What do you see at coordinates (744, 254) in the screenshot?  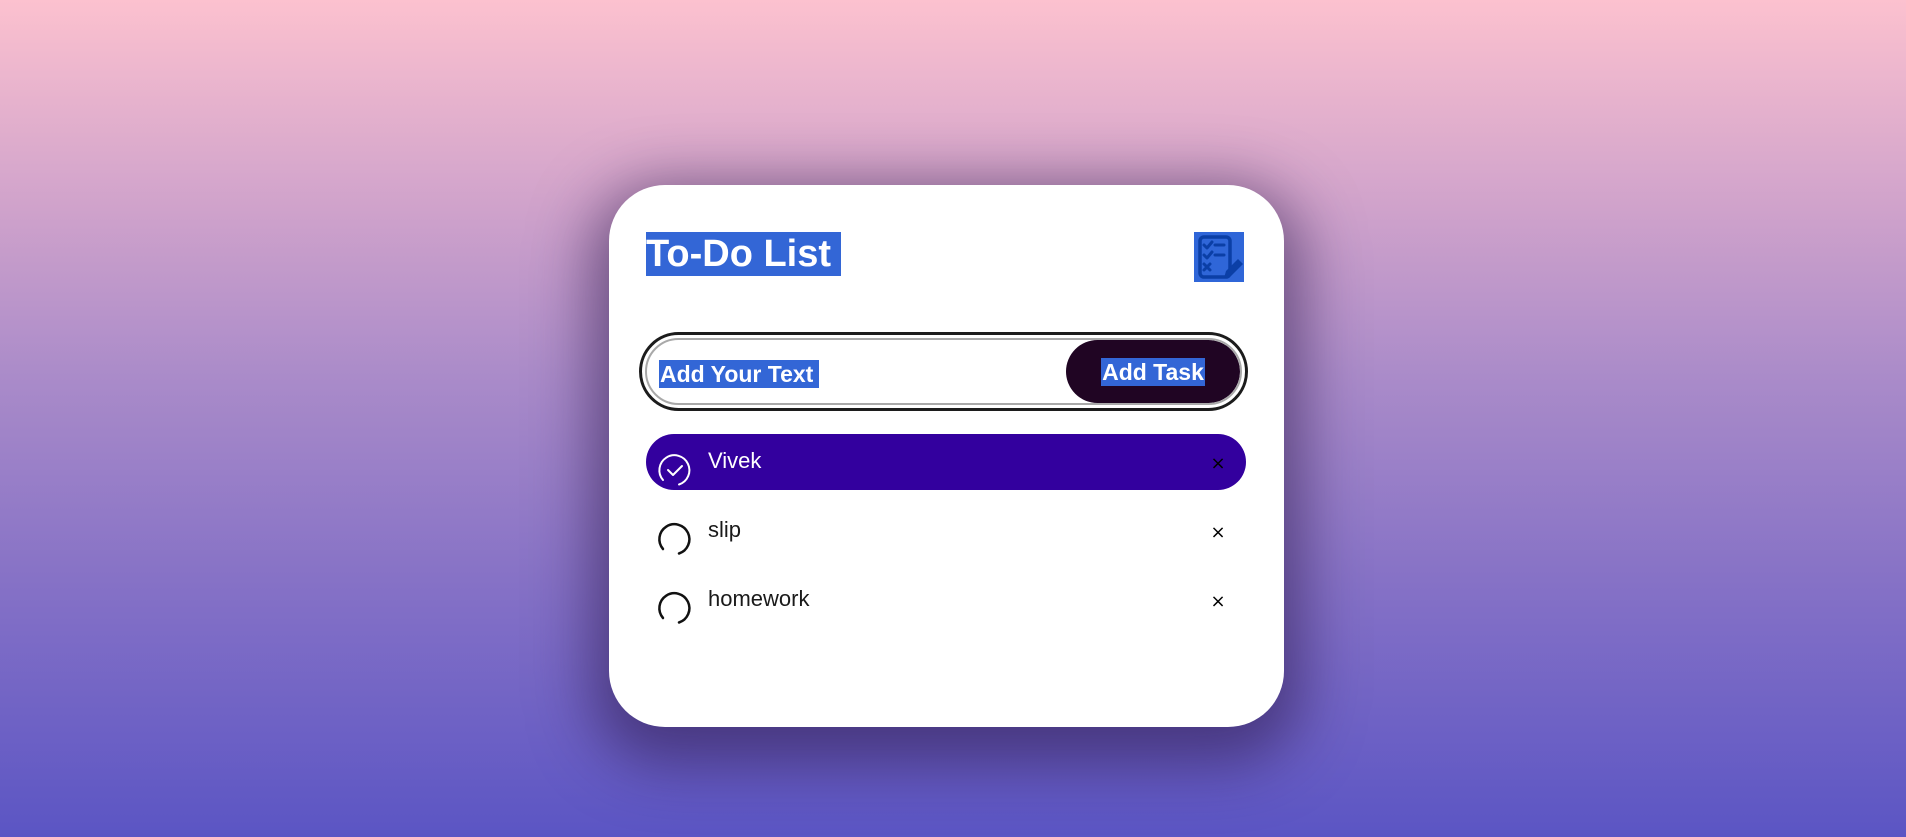 I see `page-title: To-Do List` at bounding box center [744, 254].